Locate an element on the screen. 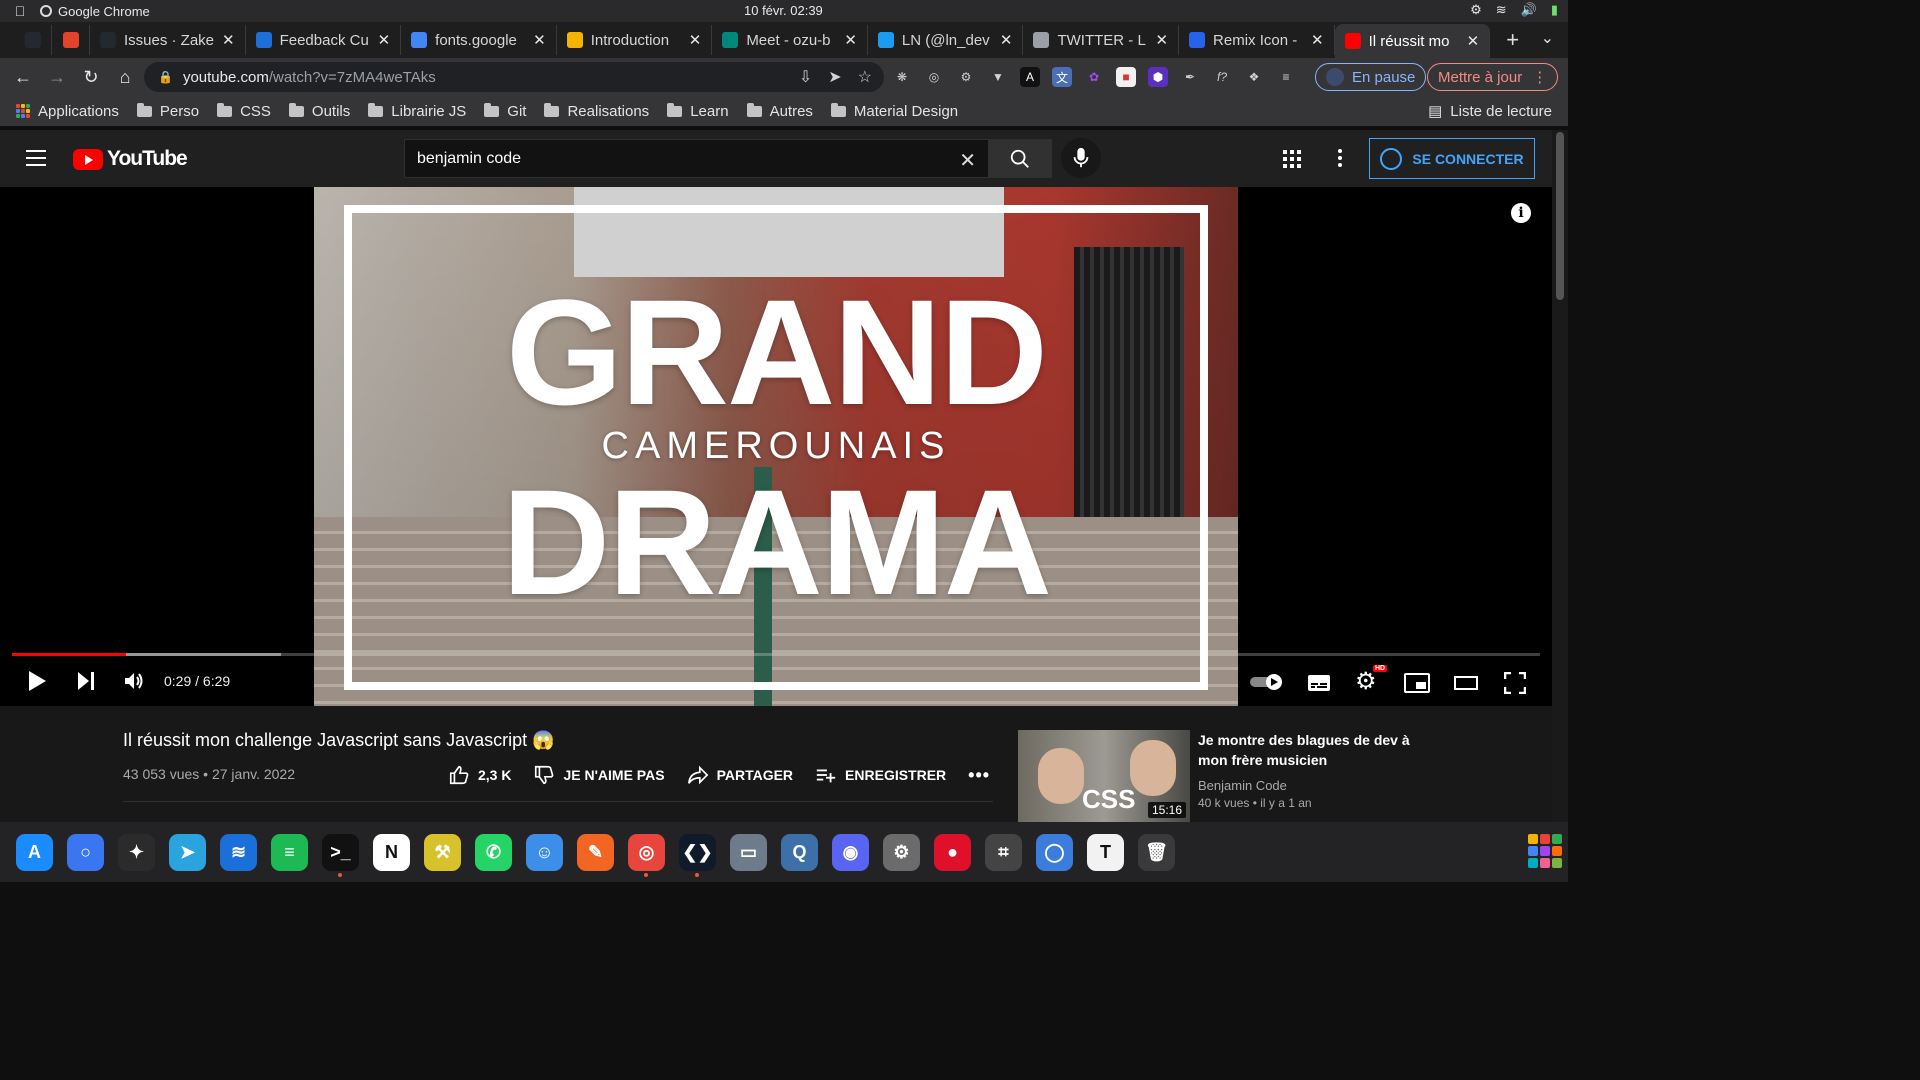 The height and width of the screenshot is (1080, 1920). wifi-icon: ≋ is located at coordinates (1501, 10).